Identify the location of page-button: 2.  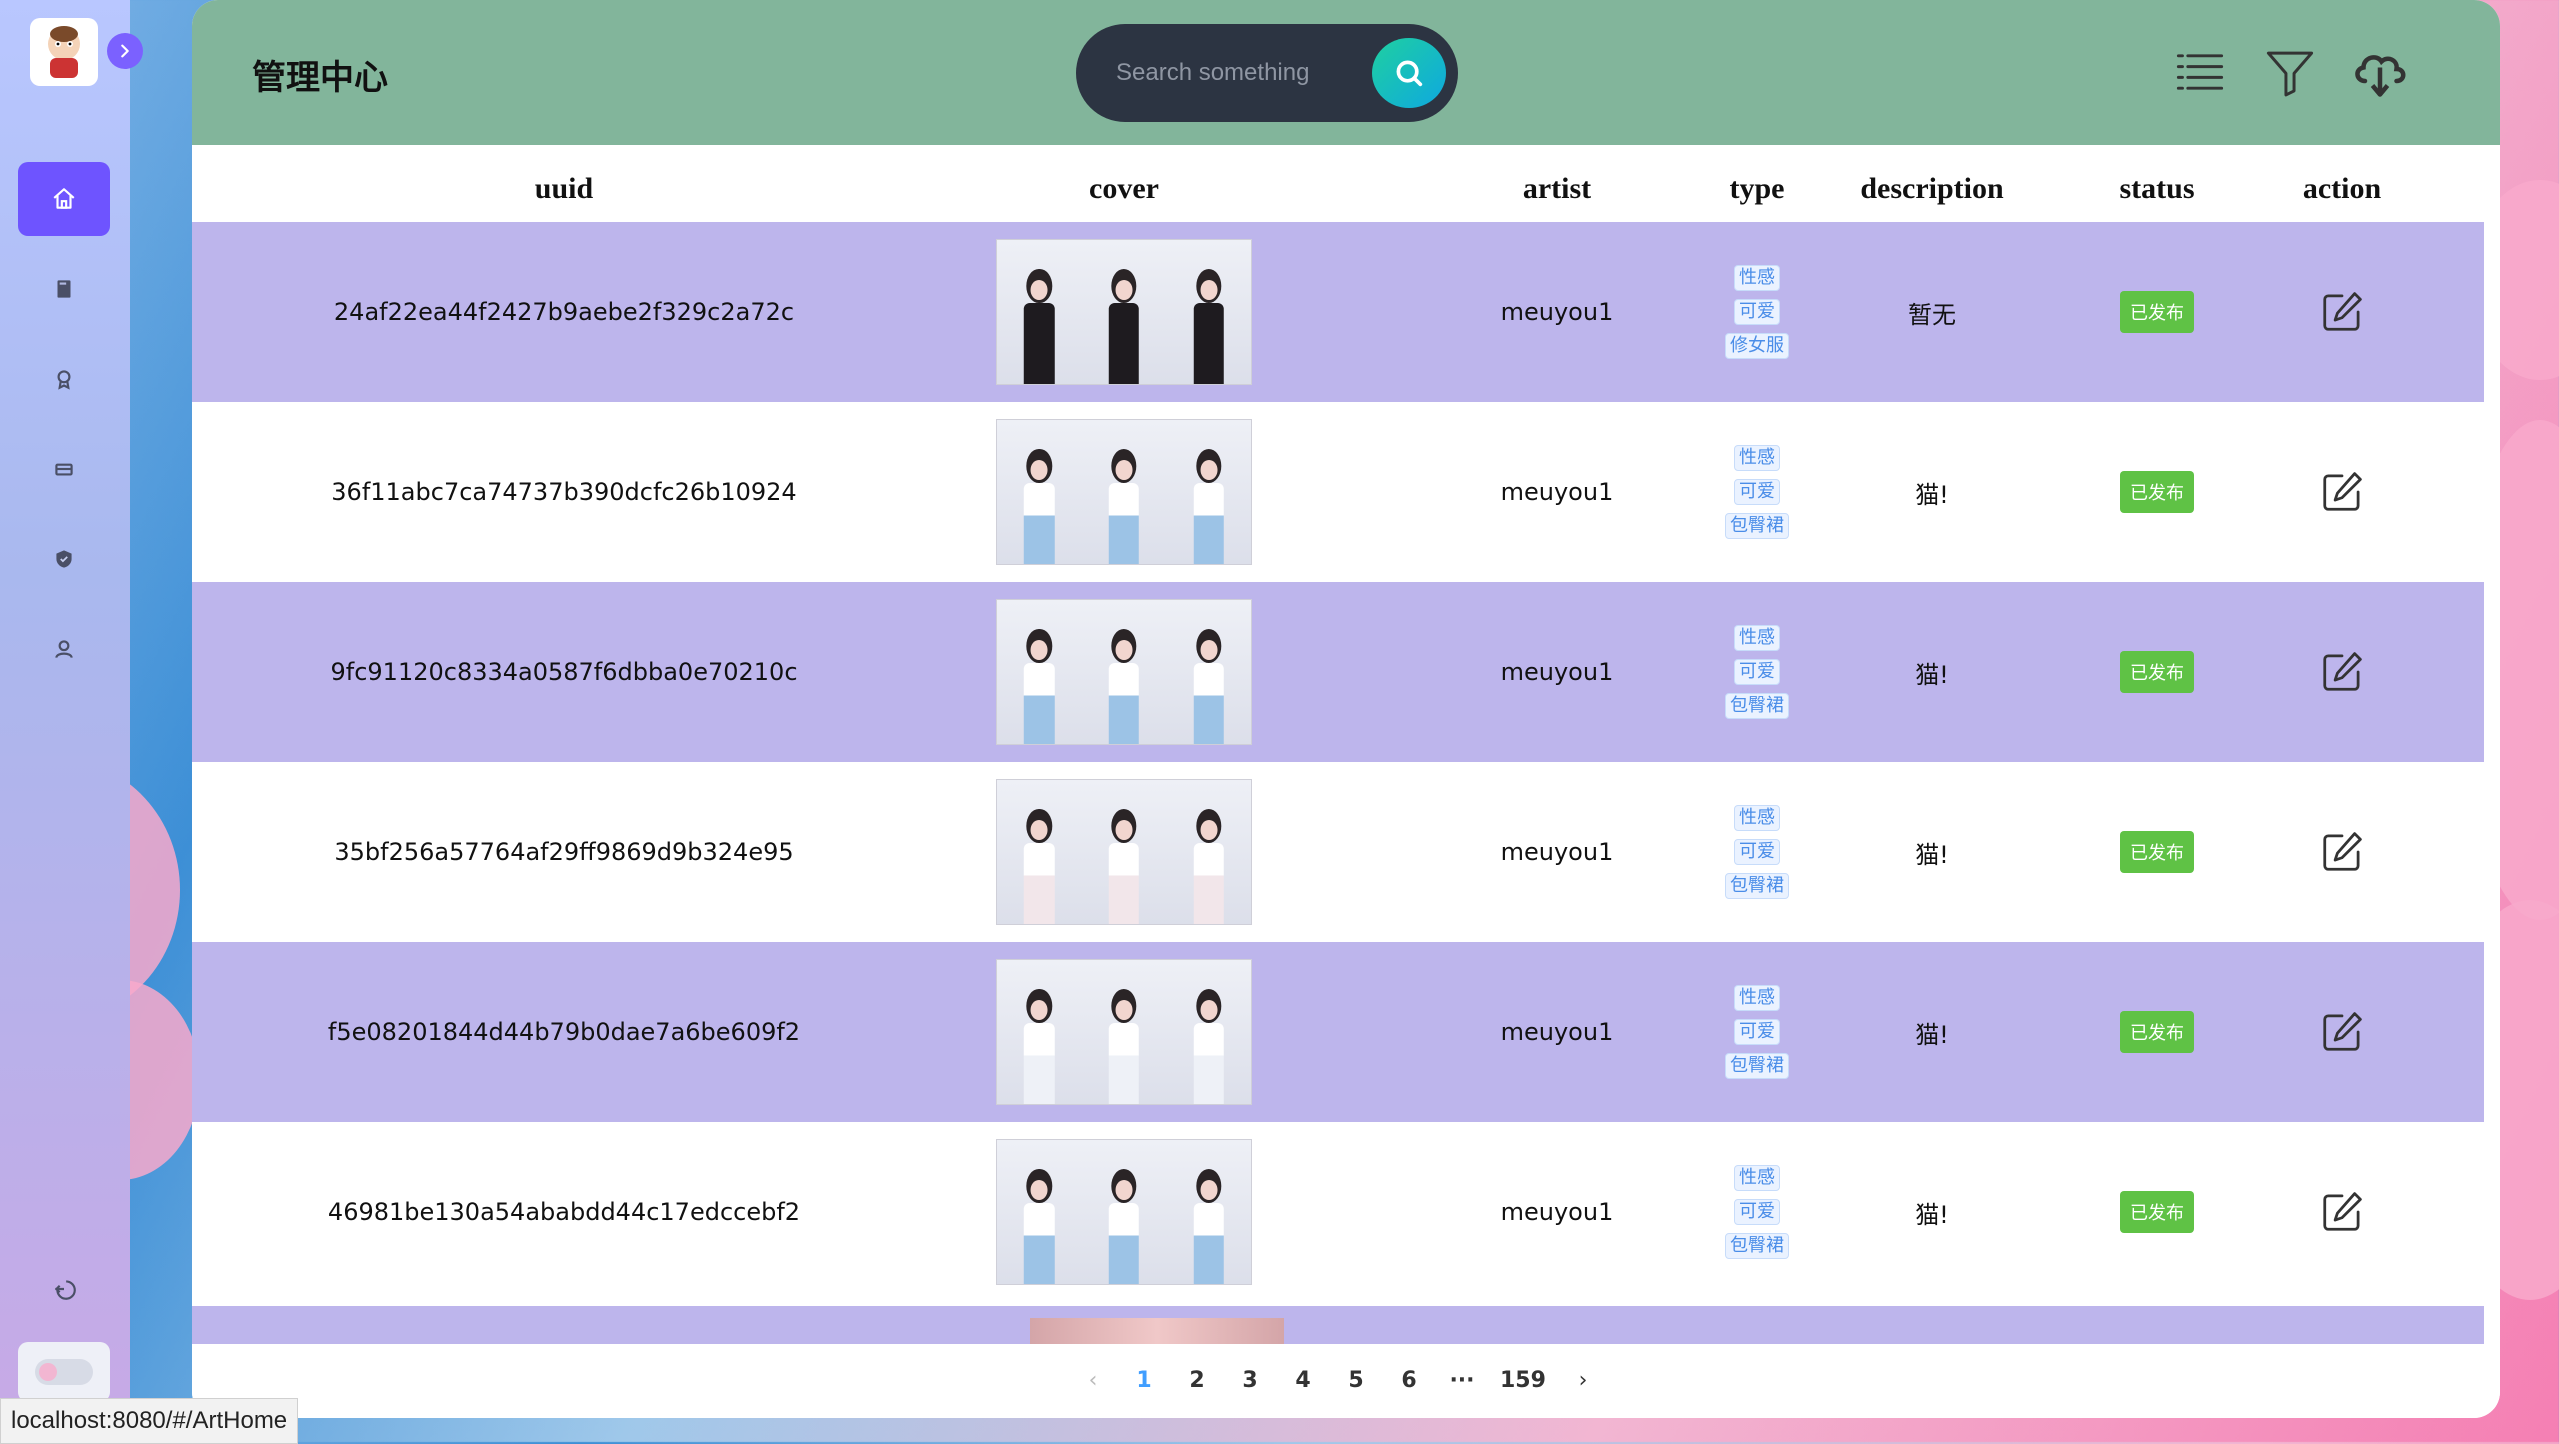
(1197, 1381).